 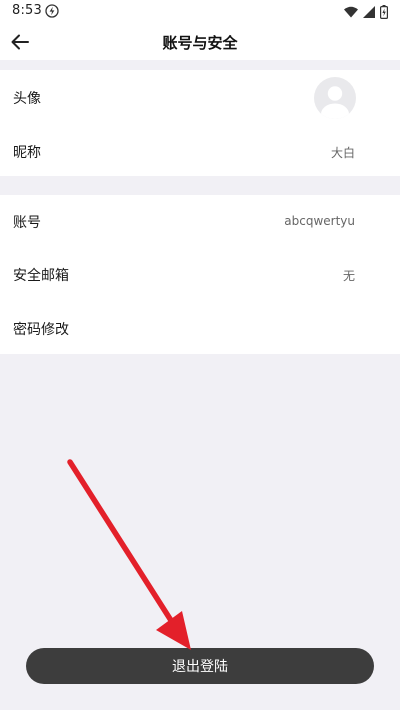 What do you see at coordinates (351, 12) in the screenshot?
I see `wifi-icon` at bounding box center [351, 12].